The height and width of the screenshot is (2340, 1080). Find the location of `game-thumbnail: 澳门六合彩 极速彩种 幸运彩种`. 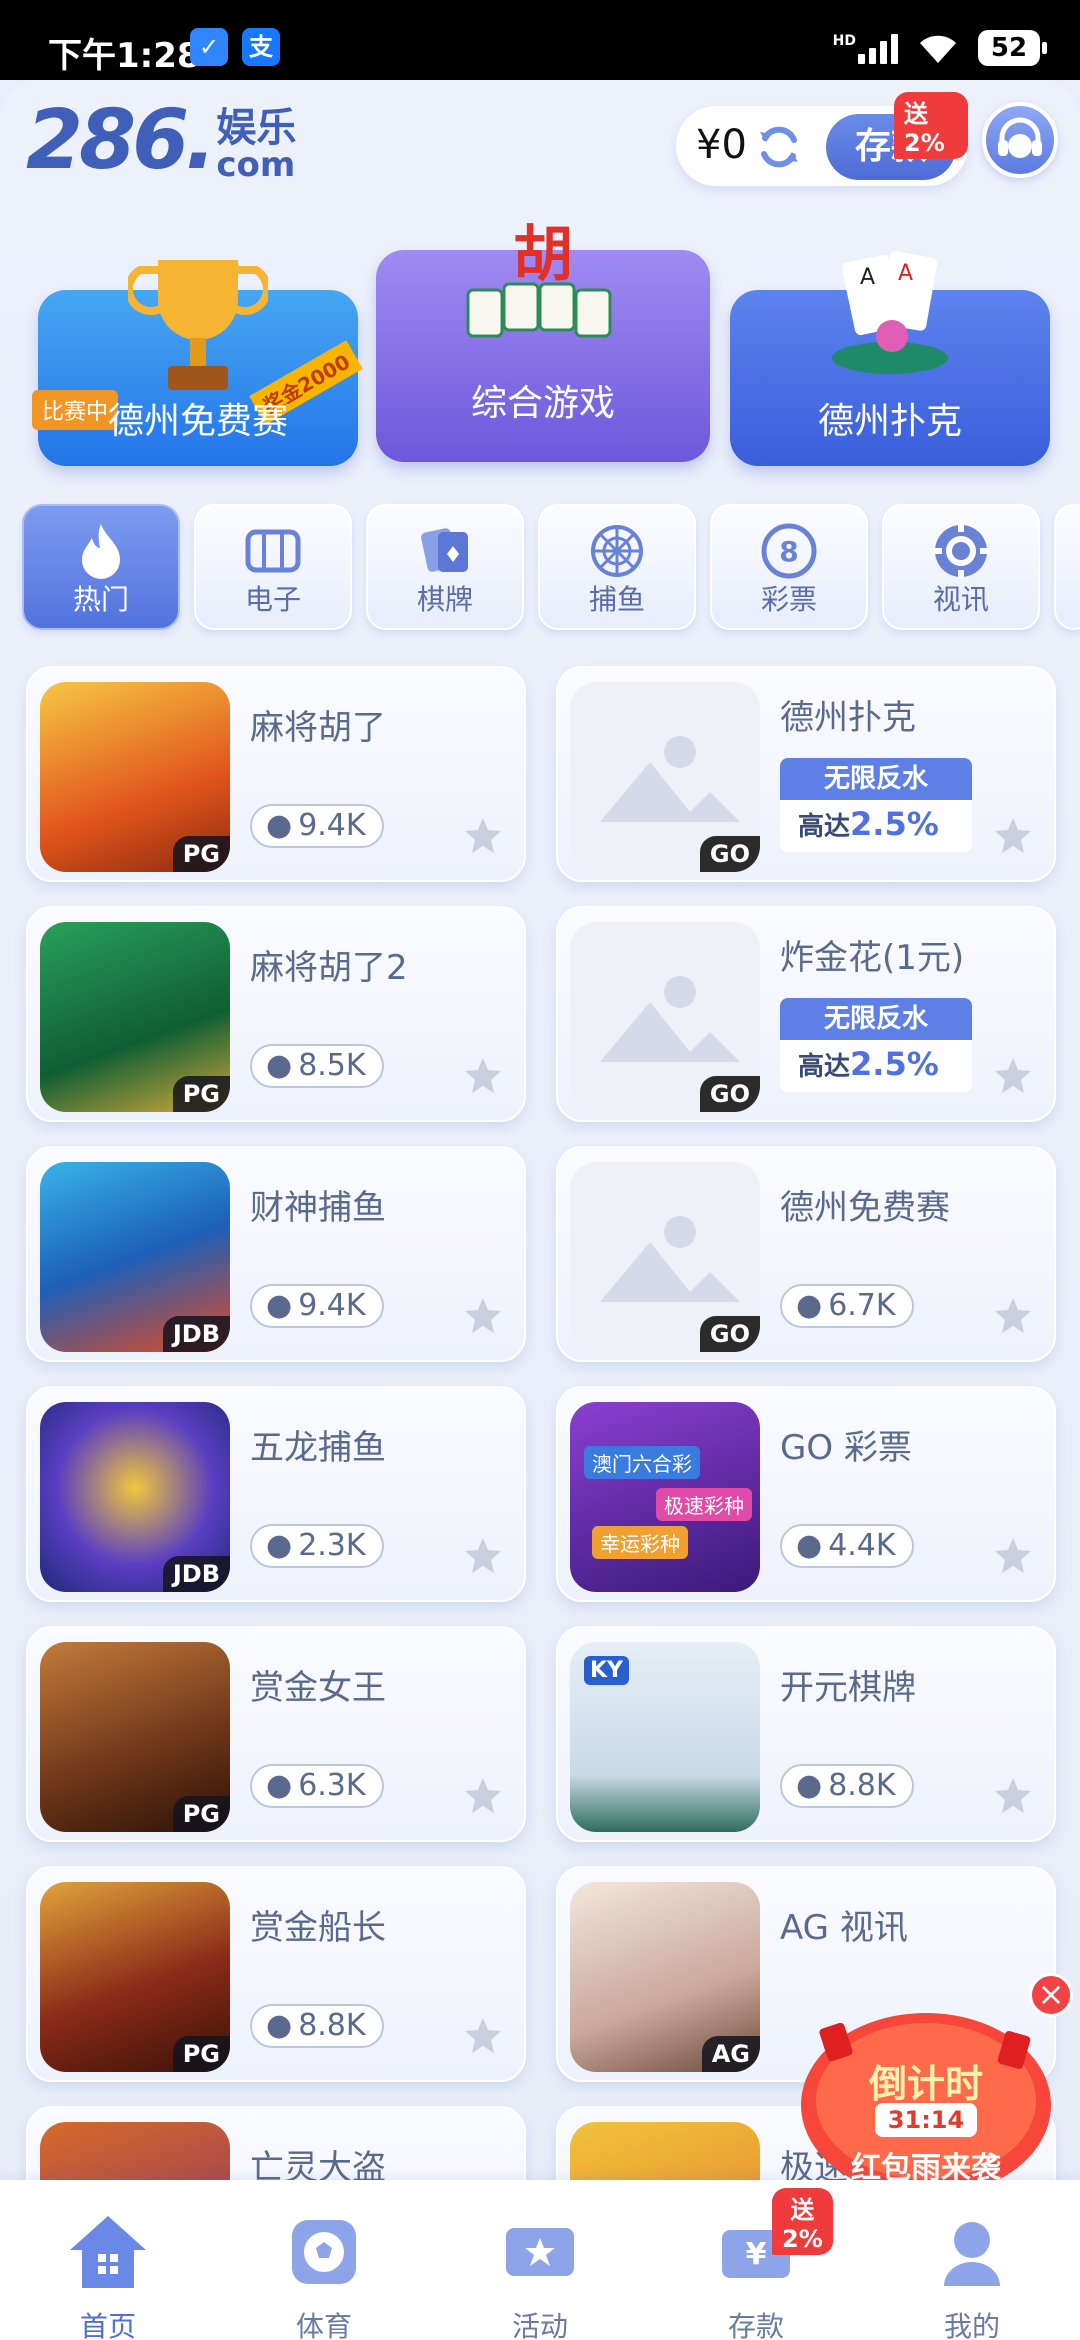

game-thumbnail: 澳门六合彩 极速彩种 幸运彩种 is located at coordinates (665, 1497).